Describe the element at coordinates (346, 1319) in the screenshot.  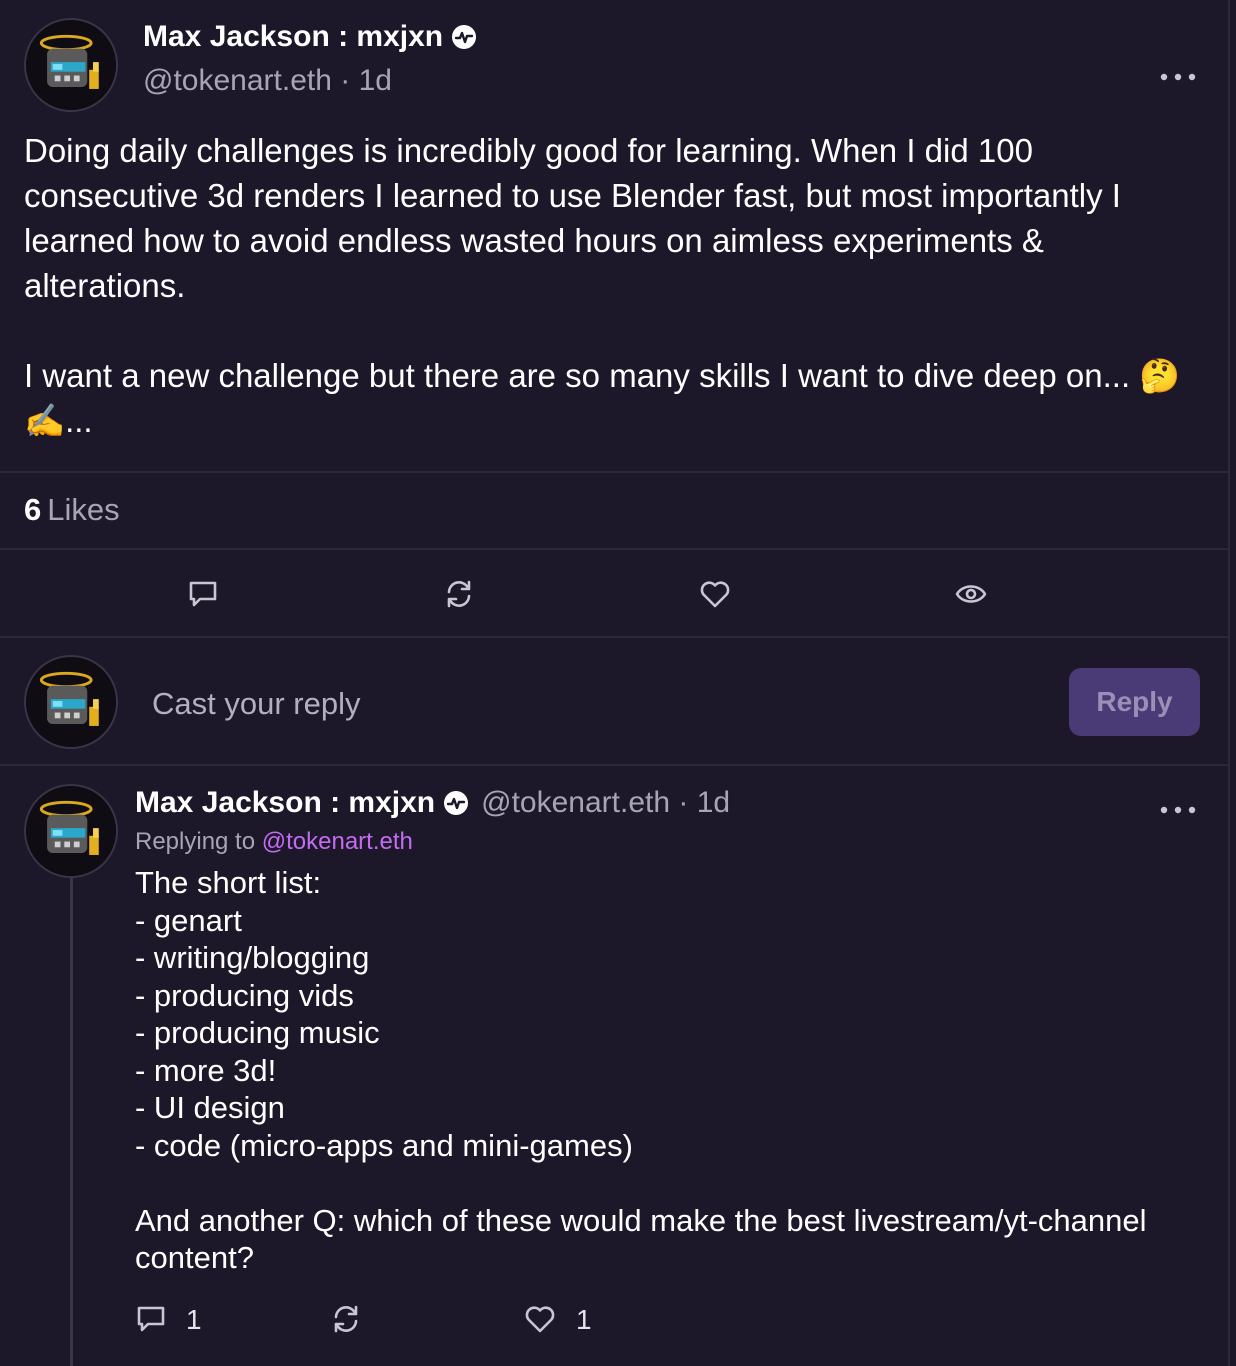
I see `reply-recast-icon` at that location.